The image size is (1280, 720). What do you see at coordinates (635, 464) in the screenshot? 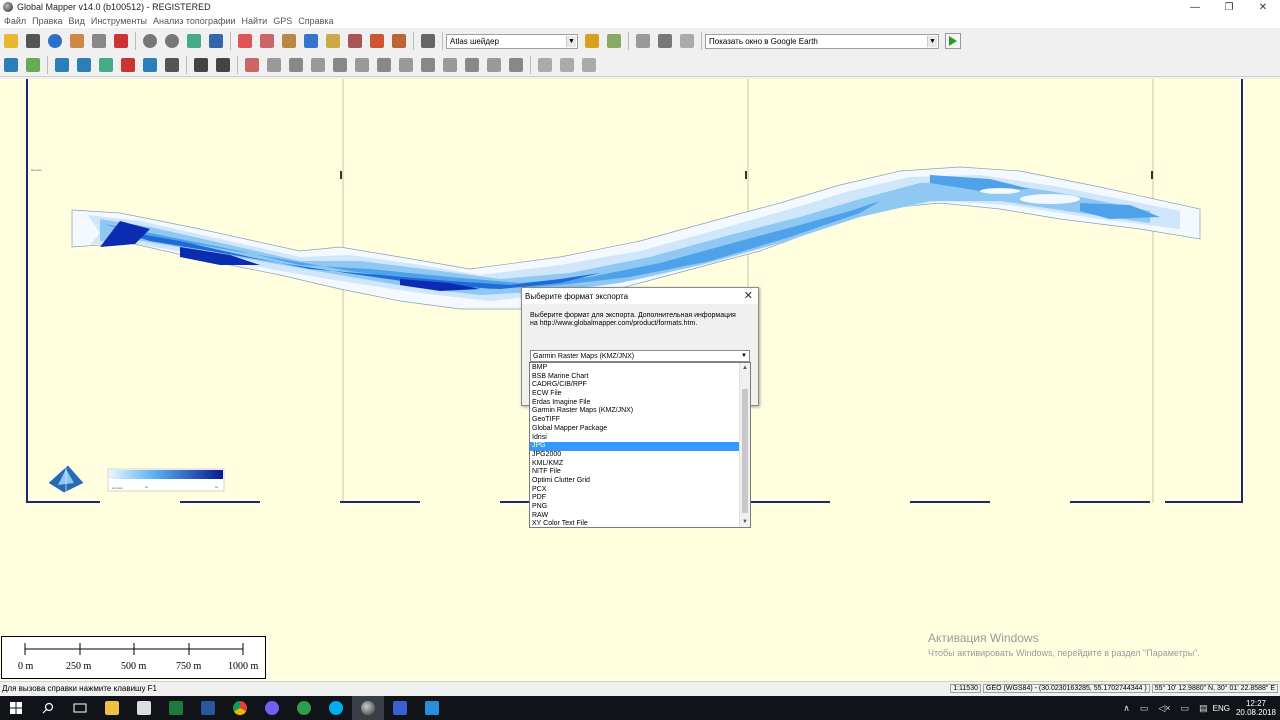
I see `format-option: KML/KMZ` at bounding box center [635, 464].